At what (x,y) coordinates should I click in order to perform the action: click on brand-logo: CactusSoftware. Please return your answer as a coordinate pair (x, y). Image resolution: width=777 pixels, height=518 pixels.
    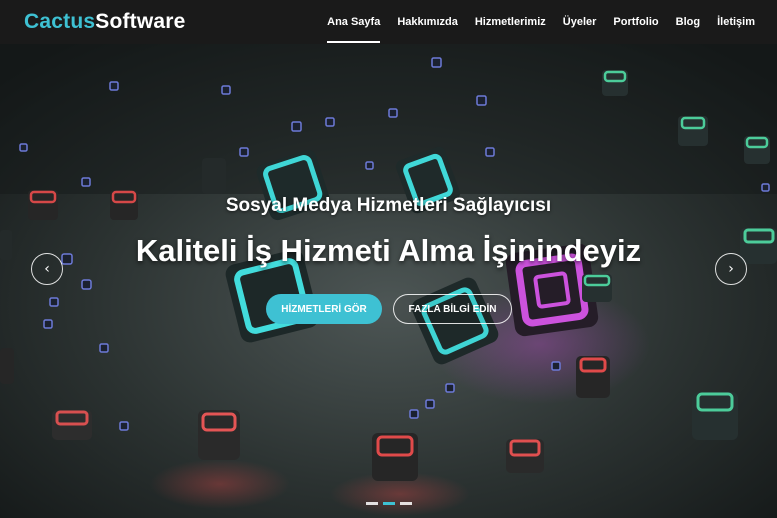
    Looking at the image, I should click on (105, 22).